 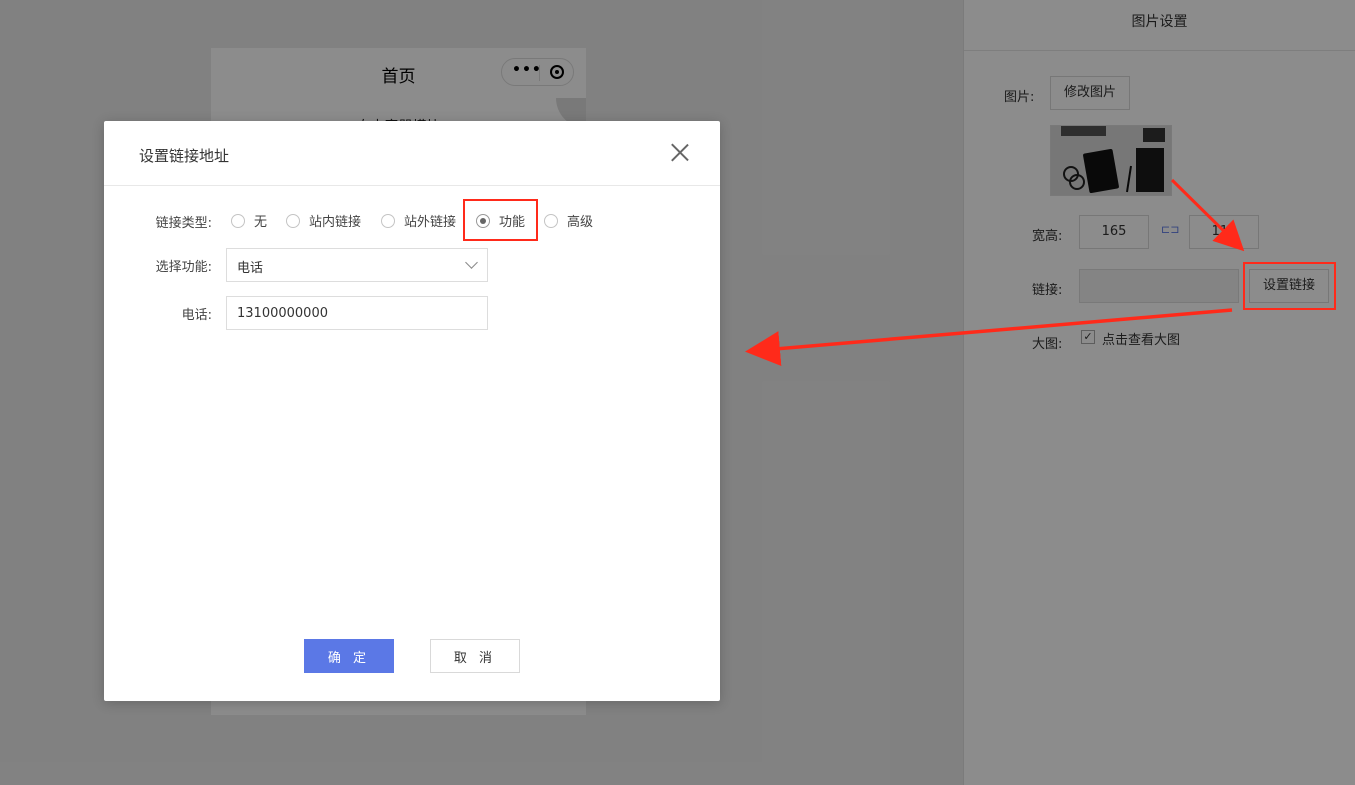 I want to click on radio-checked-icon, so click(x=483, y=220).